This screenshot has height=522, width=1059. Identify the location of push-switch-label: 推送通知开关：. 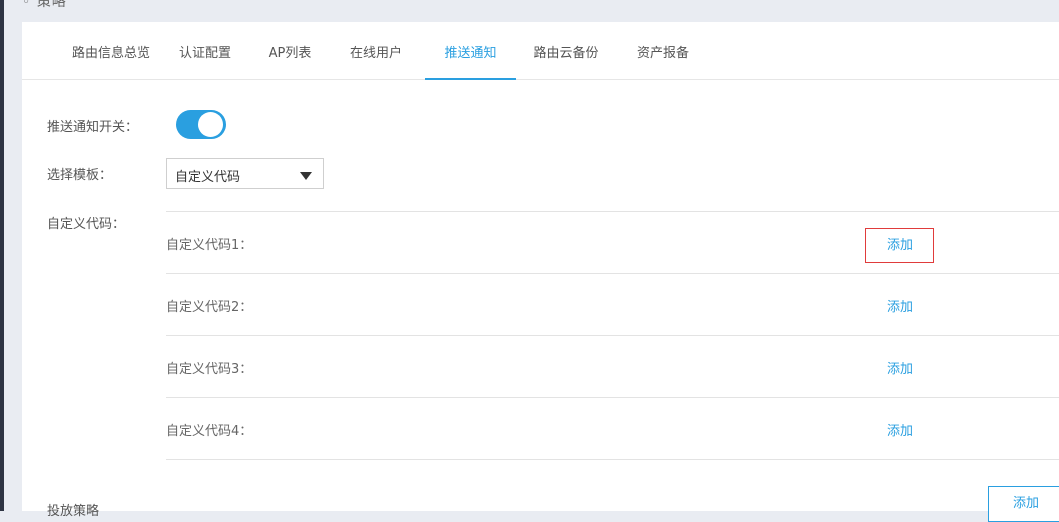
(93, 127).